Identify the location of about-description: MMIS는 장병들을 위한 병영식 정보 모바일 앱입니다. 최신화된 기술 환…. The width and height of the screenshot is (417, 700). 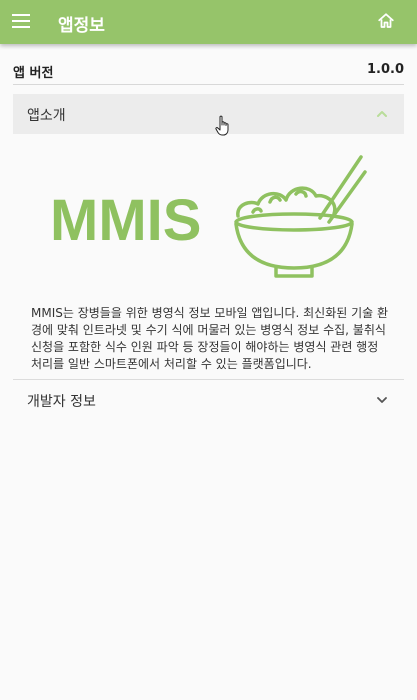
(210, 338).